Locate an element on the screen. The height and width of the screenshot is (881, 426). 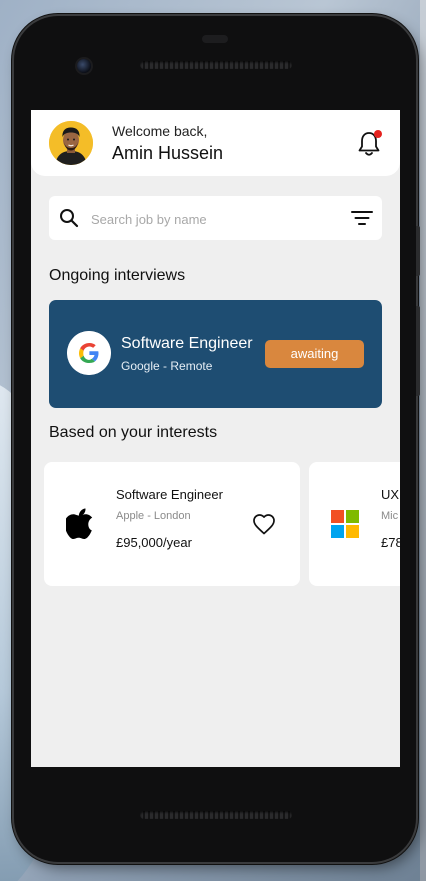
job-title: UX is located at coordinates (390, 494).